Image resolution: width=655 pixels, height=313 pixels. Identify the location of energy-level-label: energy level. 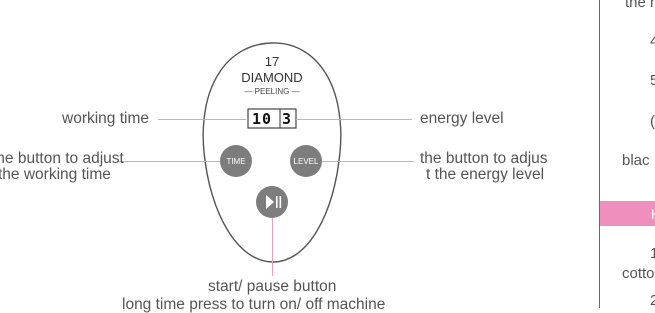
(462, 118).